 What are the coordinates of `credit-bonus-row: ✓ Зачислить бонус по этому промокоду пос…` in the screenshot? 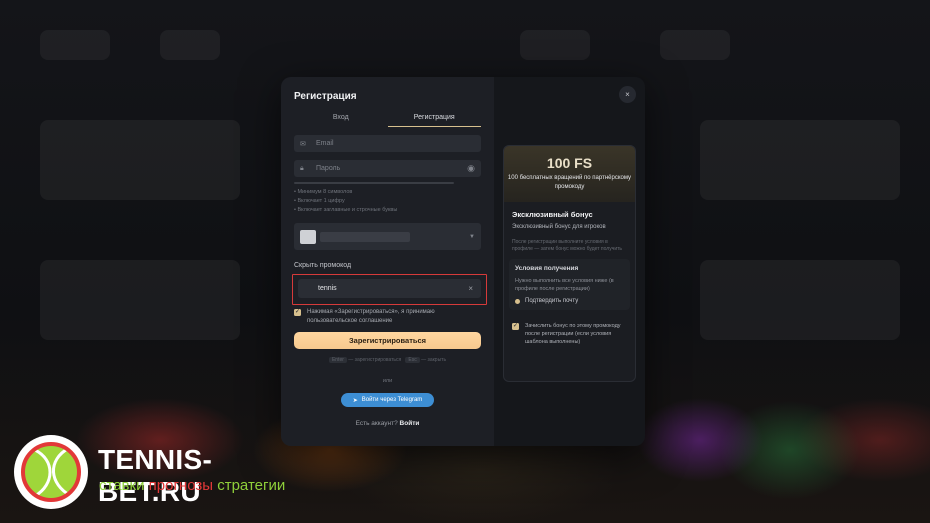 It's located at (569, 334).